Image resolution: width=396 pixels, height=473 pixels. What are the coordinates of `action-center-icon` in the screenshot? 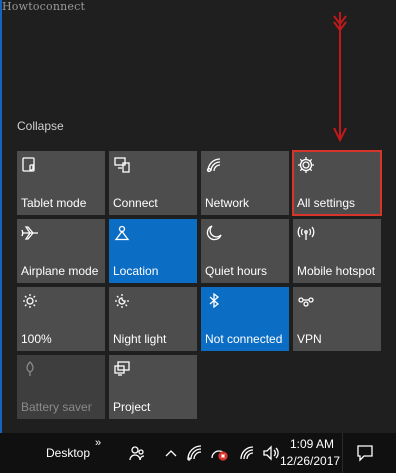 It's located at (365, 453).